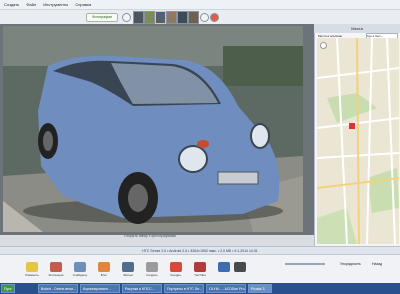 The width and height of the screenshot is (400, 294). I want to click on zoom-slider, so click(305, 264).